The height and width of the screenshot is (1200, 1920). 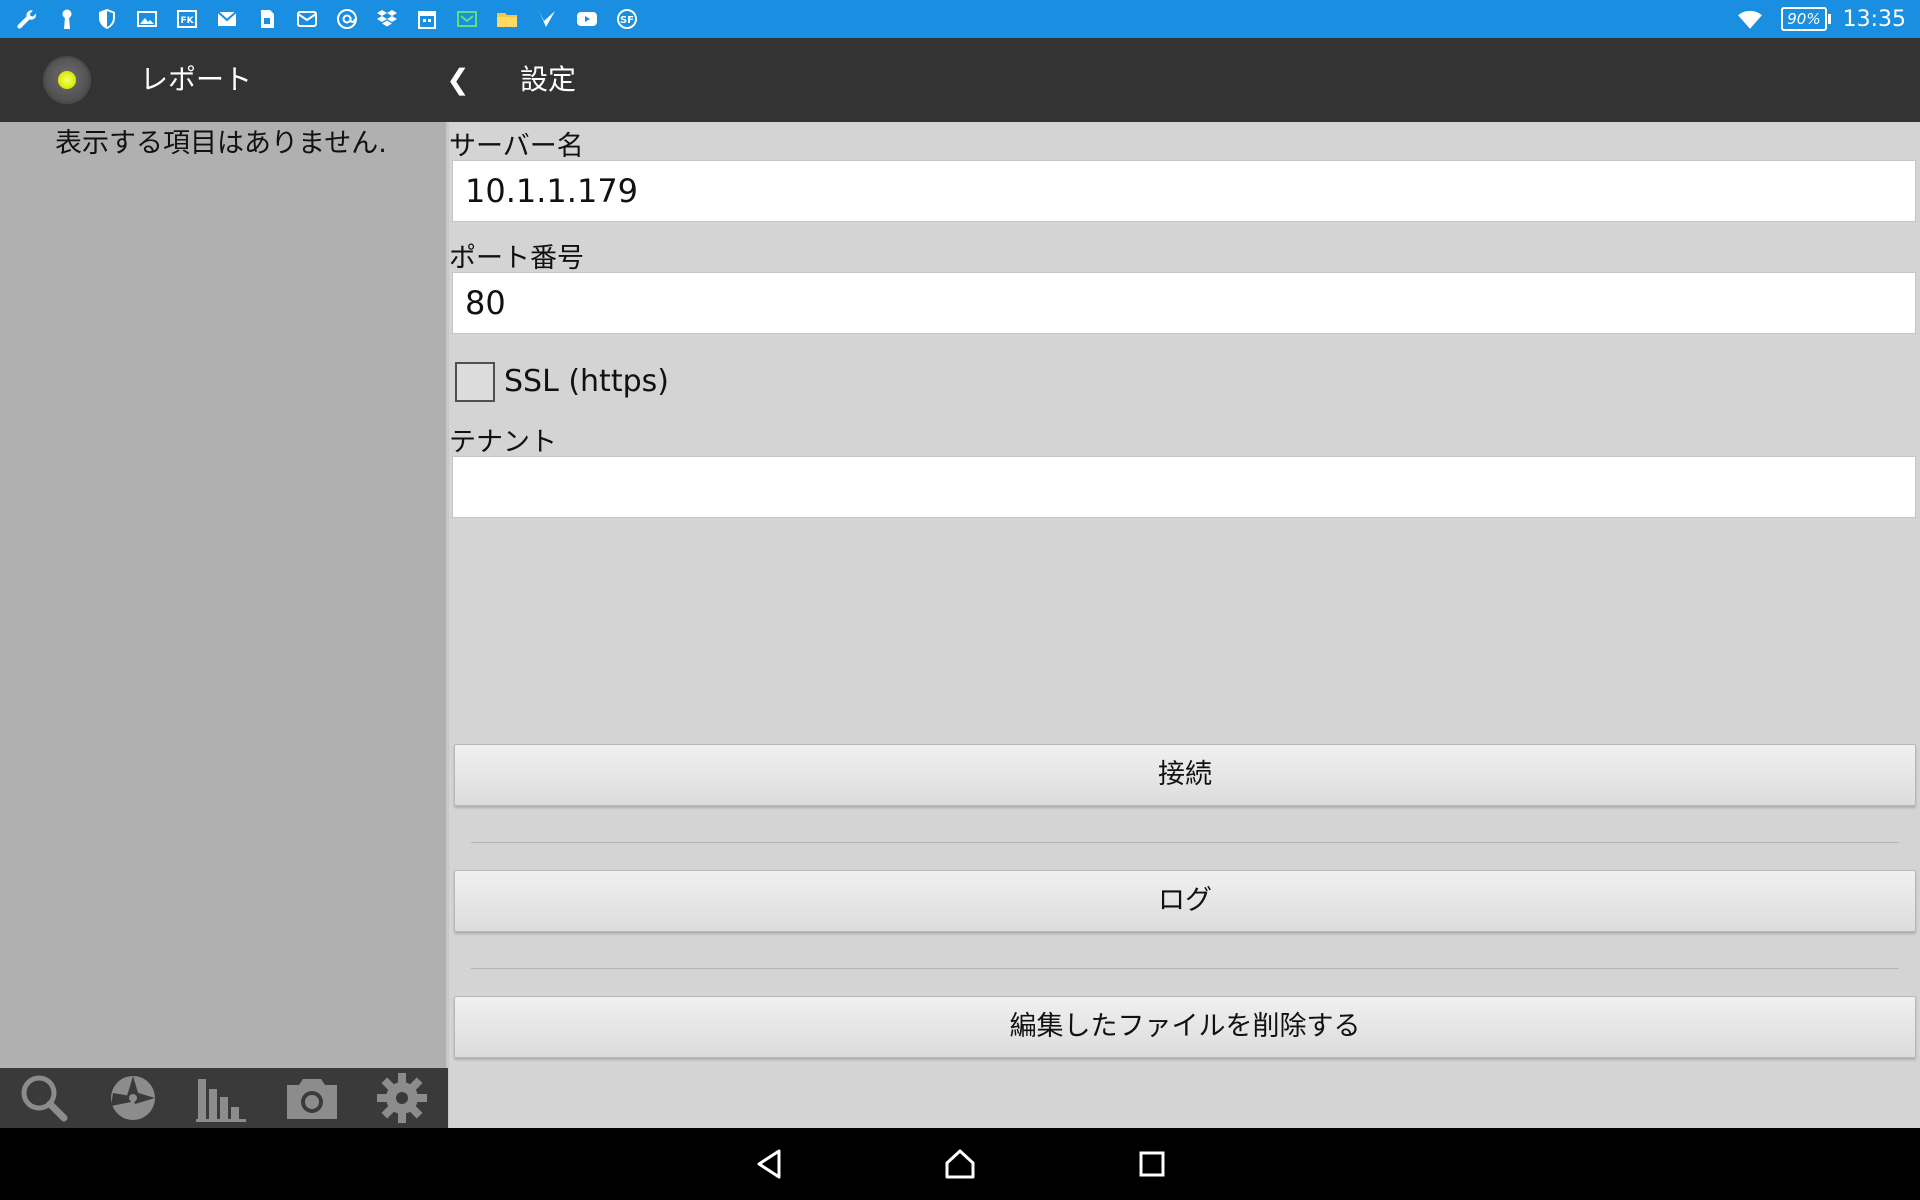 I want to click on recents-icon, so click(x=1152, y=1164).